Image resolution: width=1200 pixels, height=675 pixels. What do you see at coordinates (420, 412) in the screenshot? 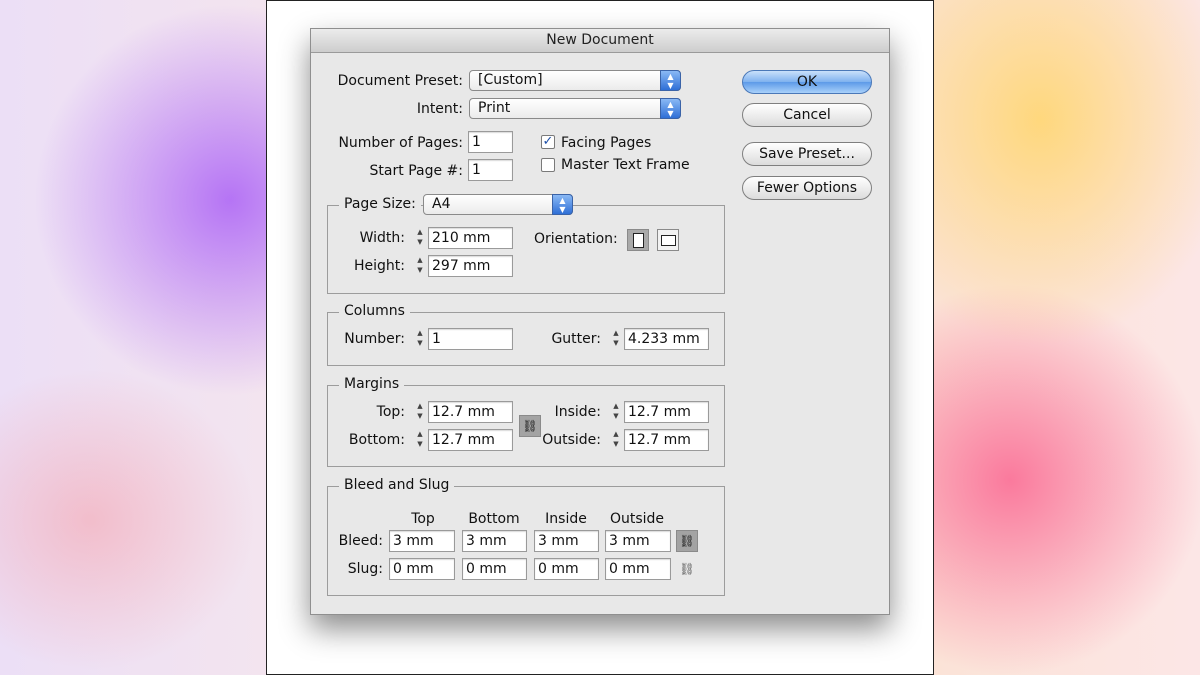
I see `margin-top-stepper: ▲ ▼` at bounding box center [420, 412].